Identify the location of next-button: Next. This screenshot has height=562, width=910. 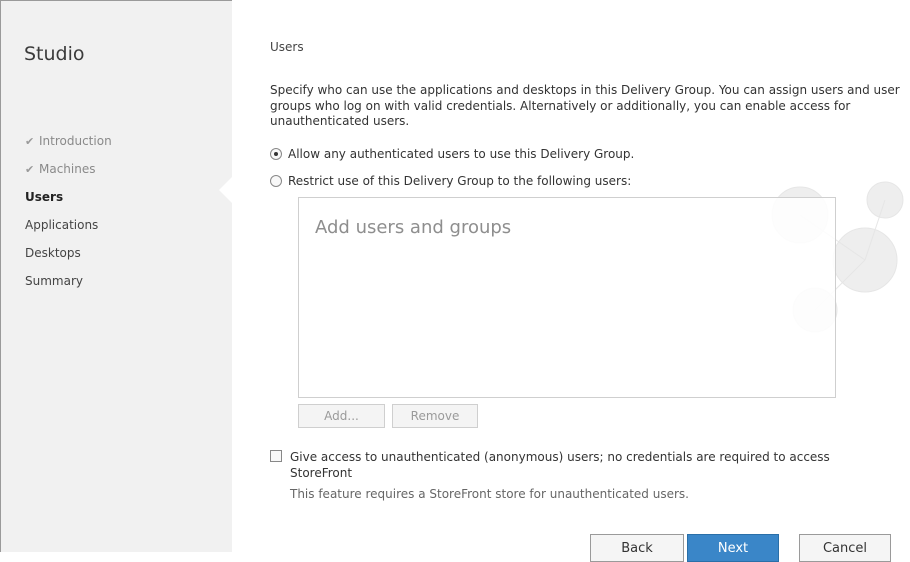
(733, 548).